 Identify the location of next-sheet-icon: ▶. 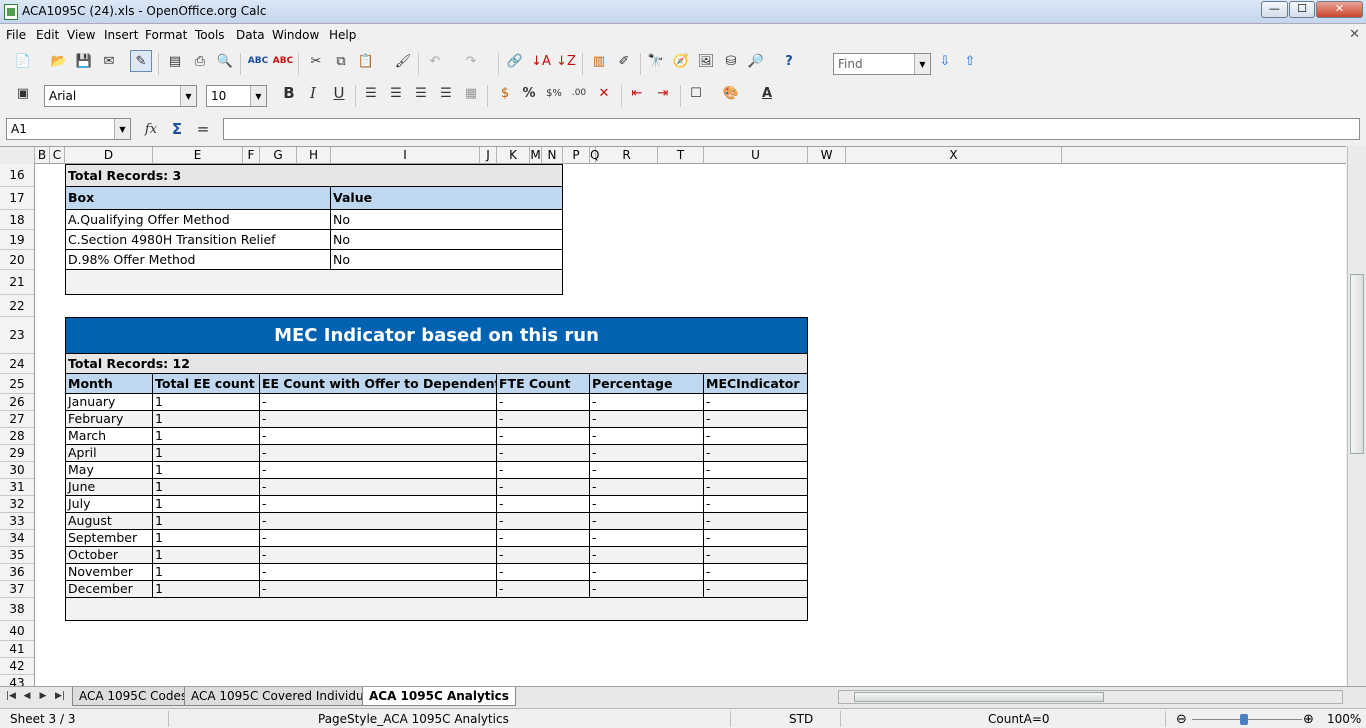
(43, 696).